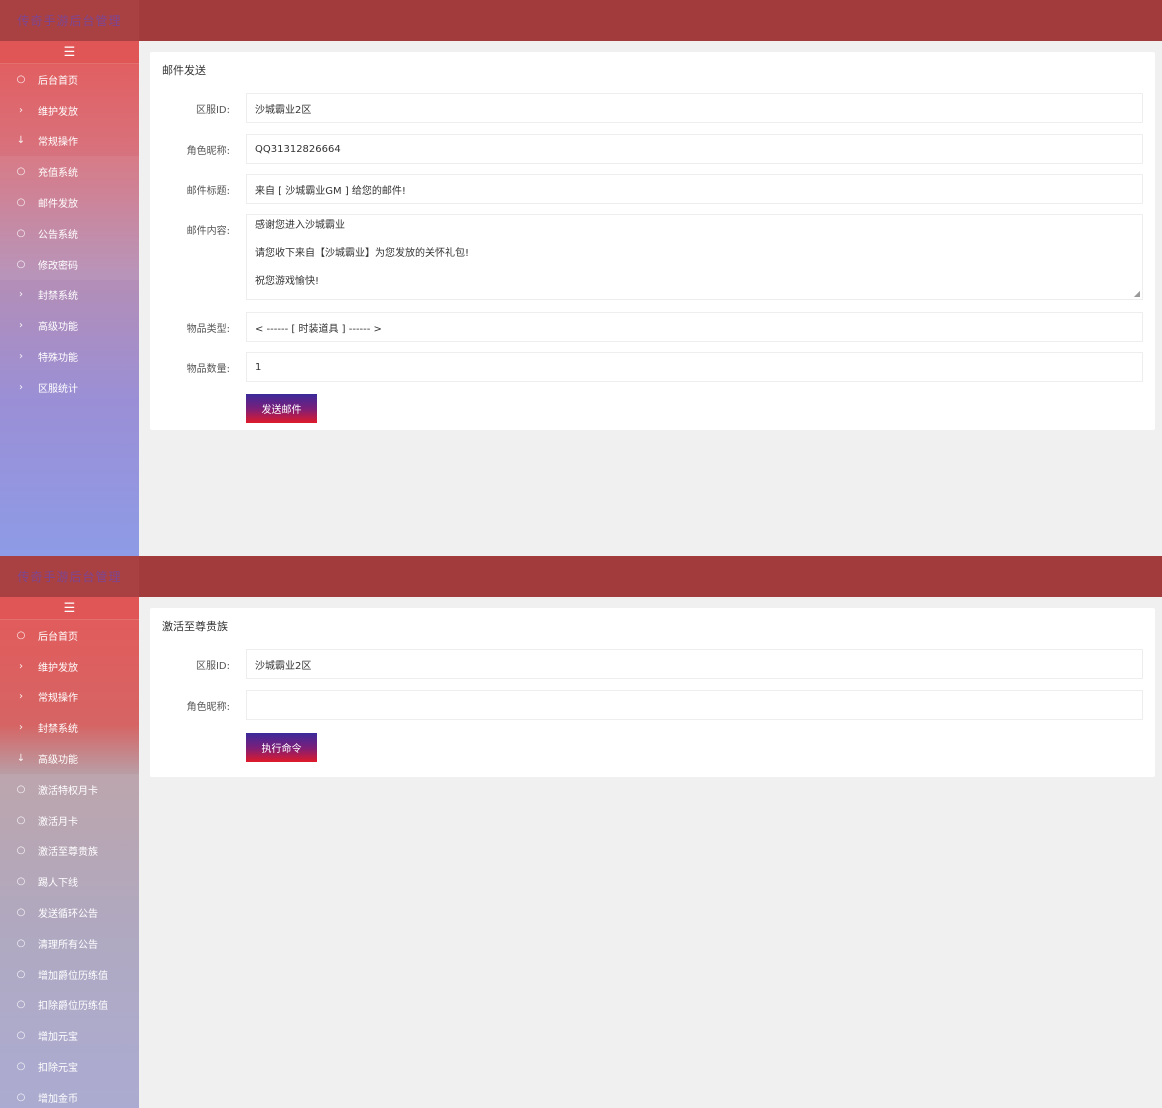 Image resolution: width=1162 pixels, height=1108 pixels. I want to click on sidebar-item: ↓ 高级功能, so click(69, 758).